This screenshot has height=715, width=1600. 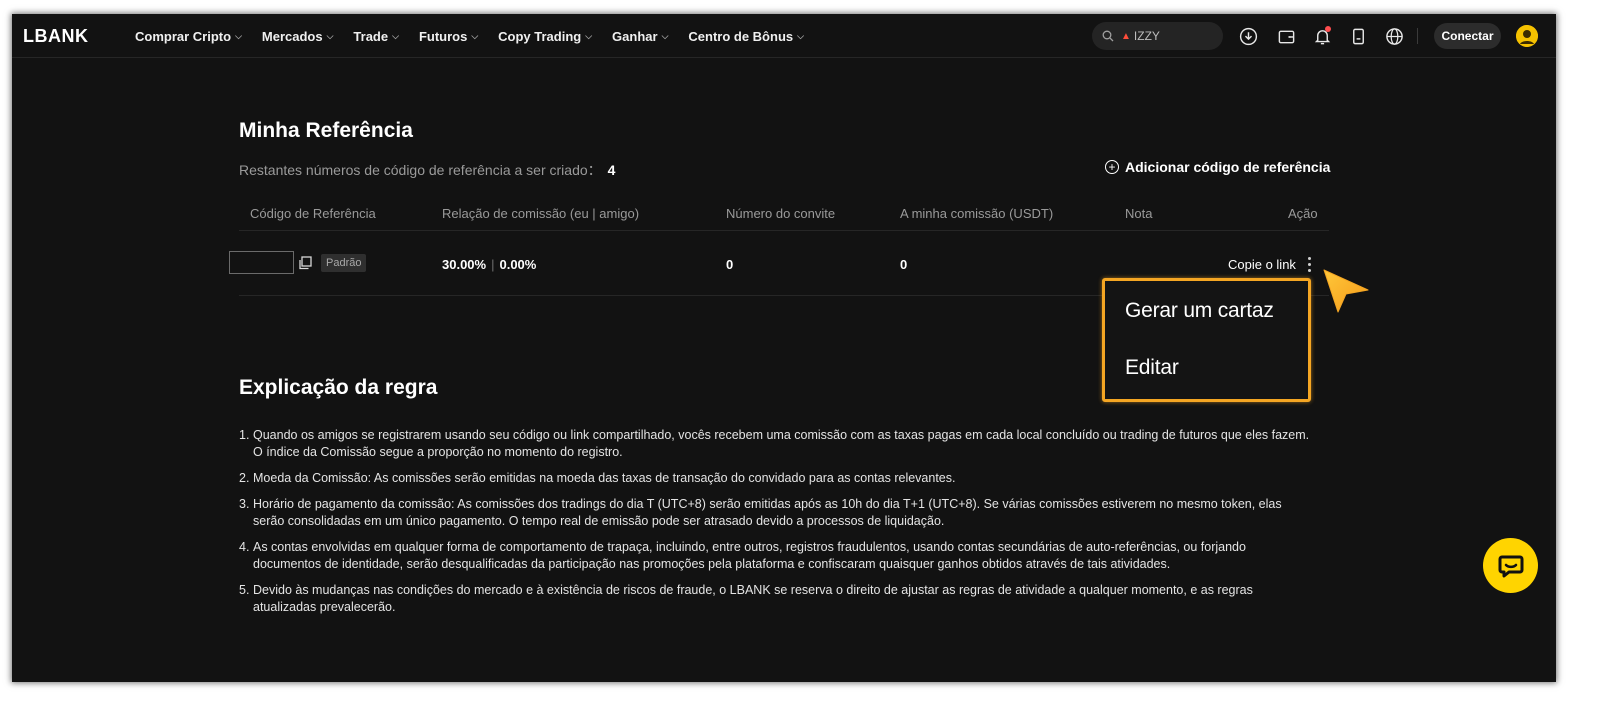 What do you see at coordinates (1467, 36) in the screenshot?
I see `connect-button: Conectar` at bounding box center [1467, 36].